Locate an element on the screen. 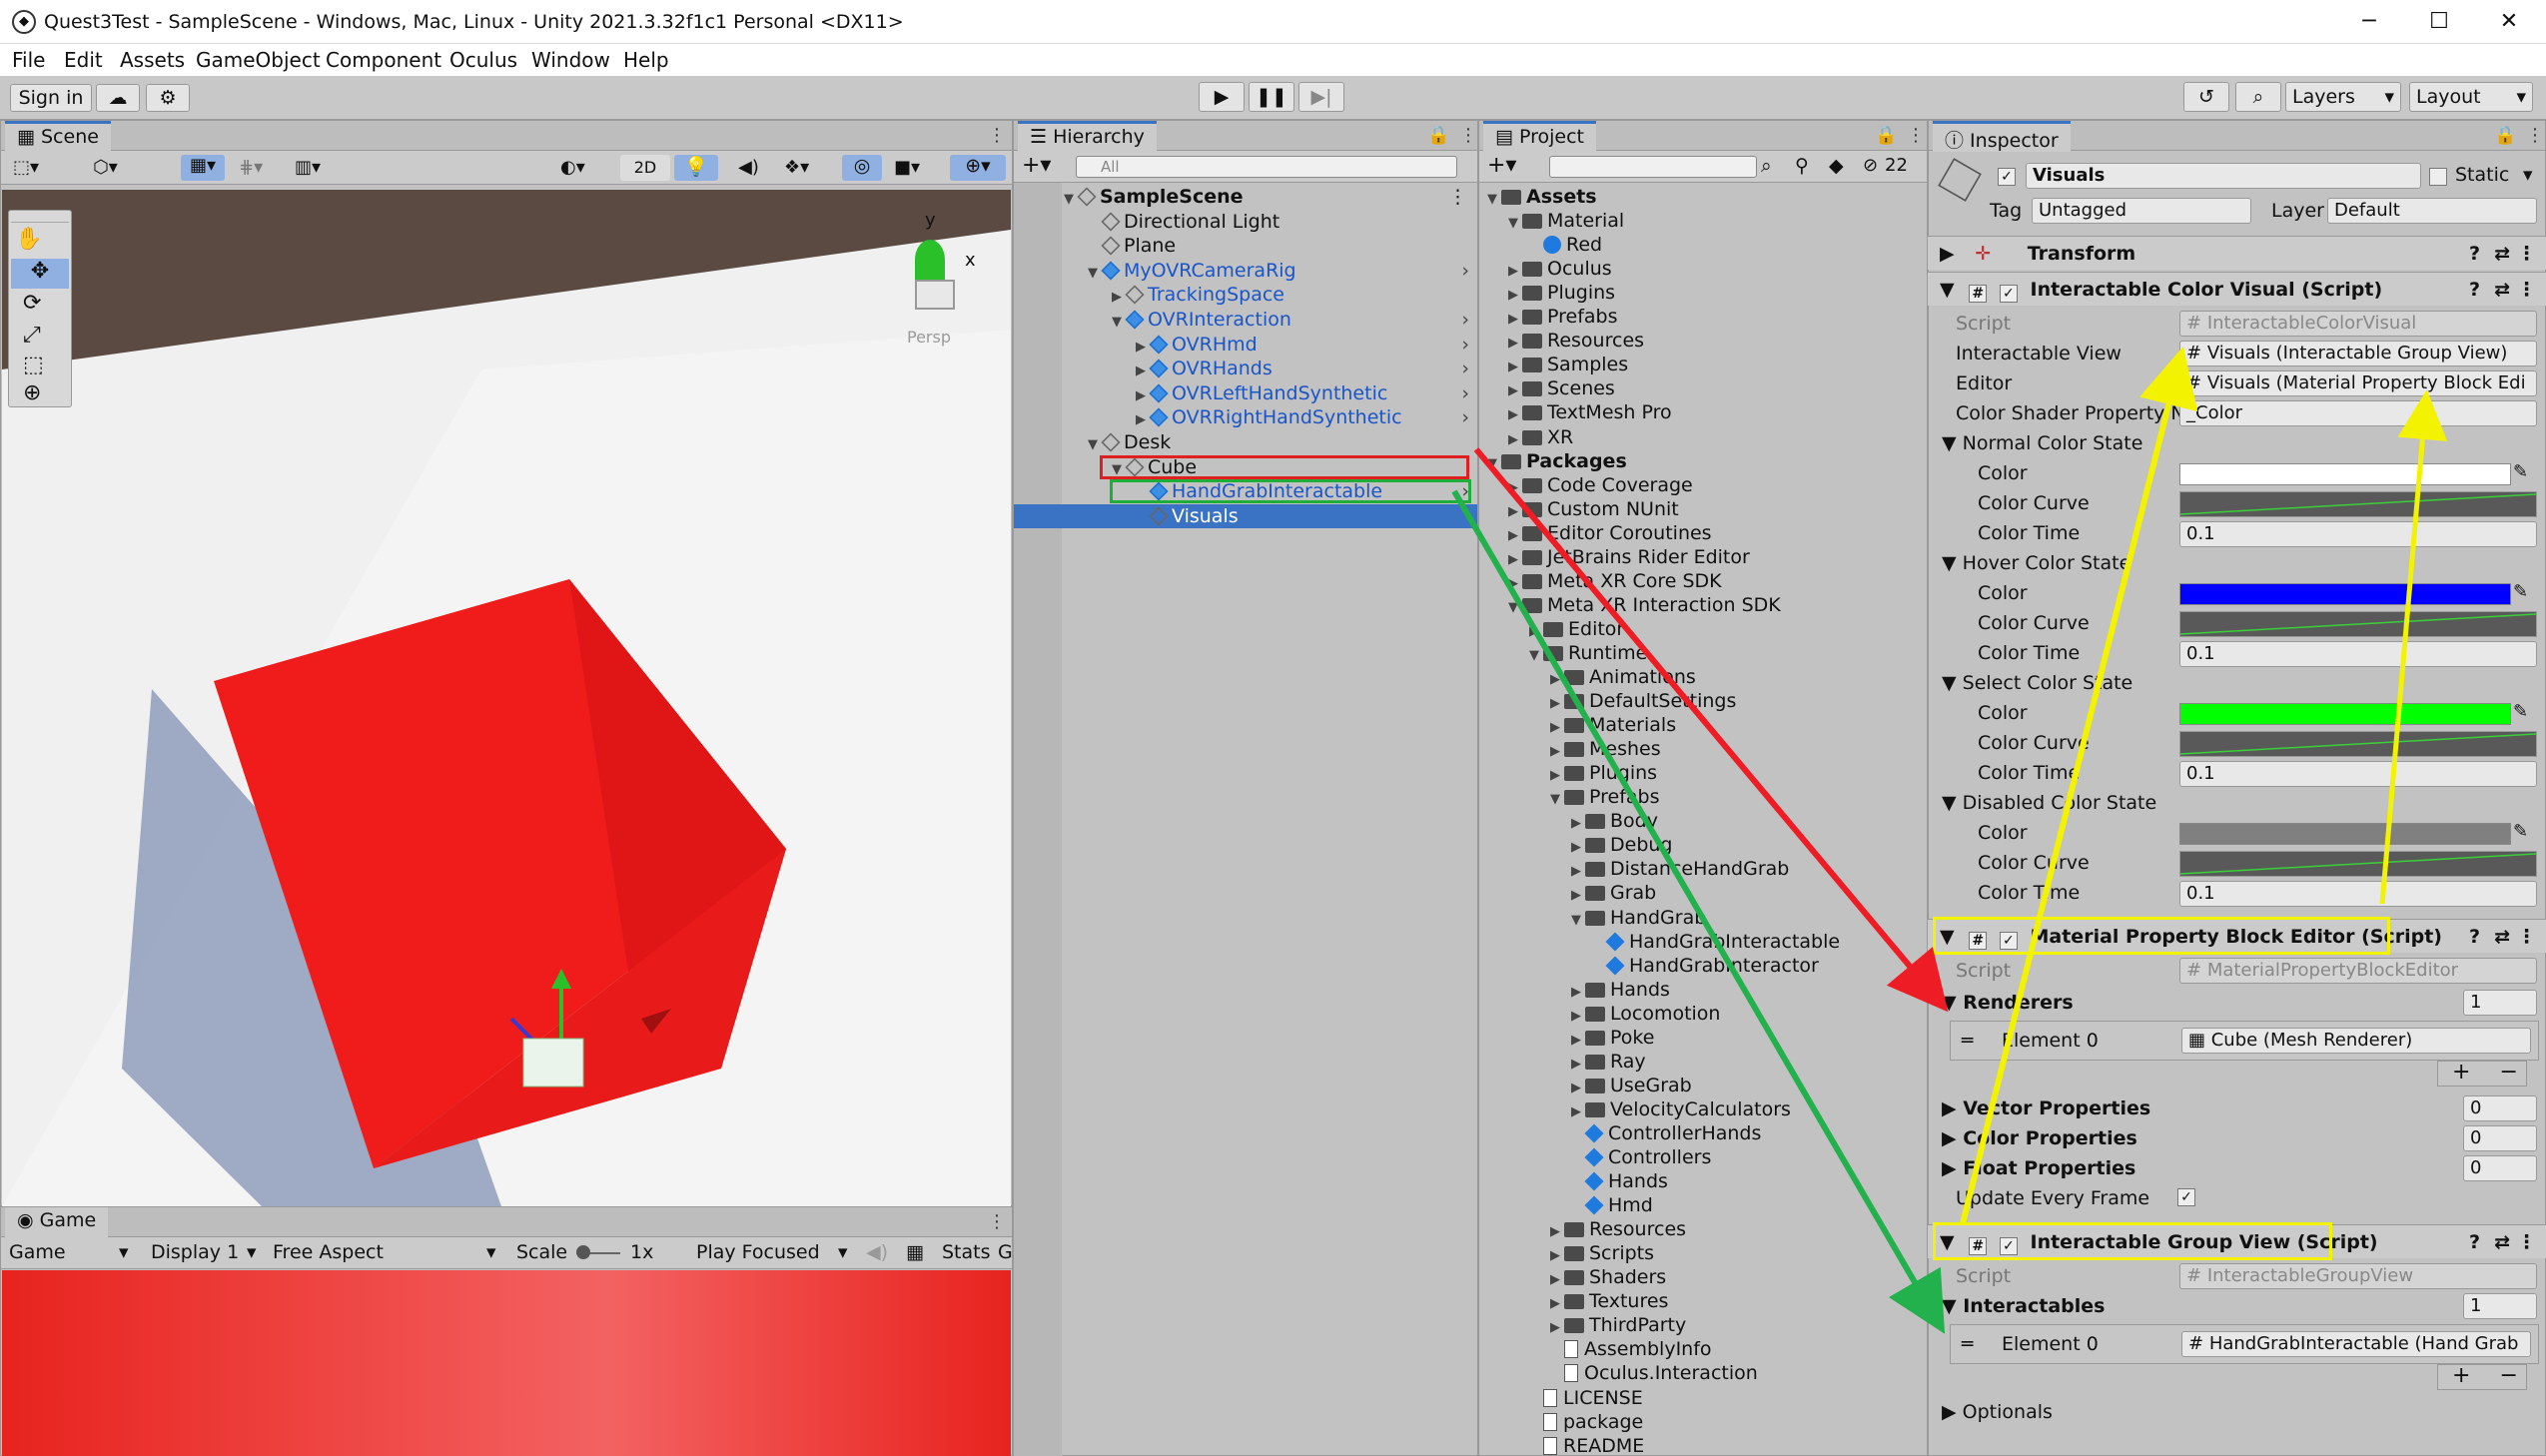  preset-icon: ⇄ is located at coordinates (2502, 254).